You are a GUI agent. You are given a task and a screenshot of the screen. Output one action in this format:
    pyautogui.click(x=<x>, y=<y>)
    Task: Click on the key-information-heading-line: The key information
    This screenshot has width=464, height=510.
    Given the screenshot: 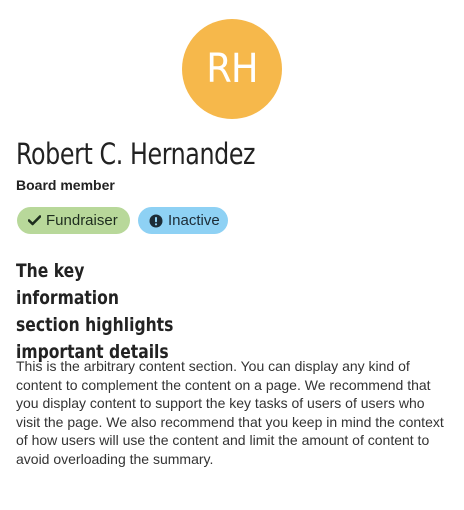 What is the action you would take?
    pyautogui.click(x=67, y=284)
    